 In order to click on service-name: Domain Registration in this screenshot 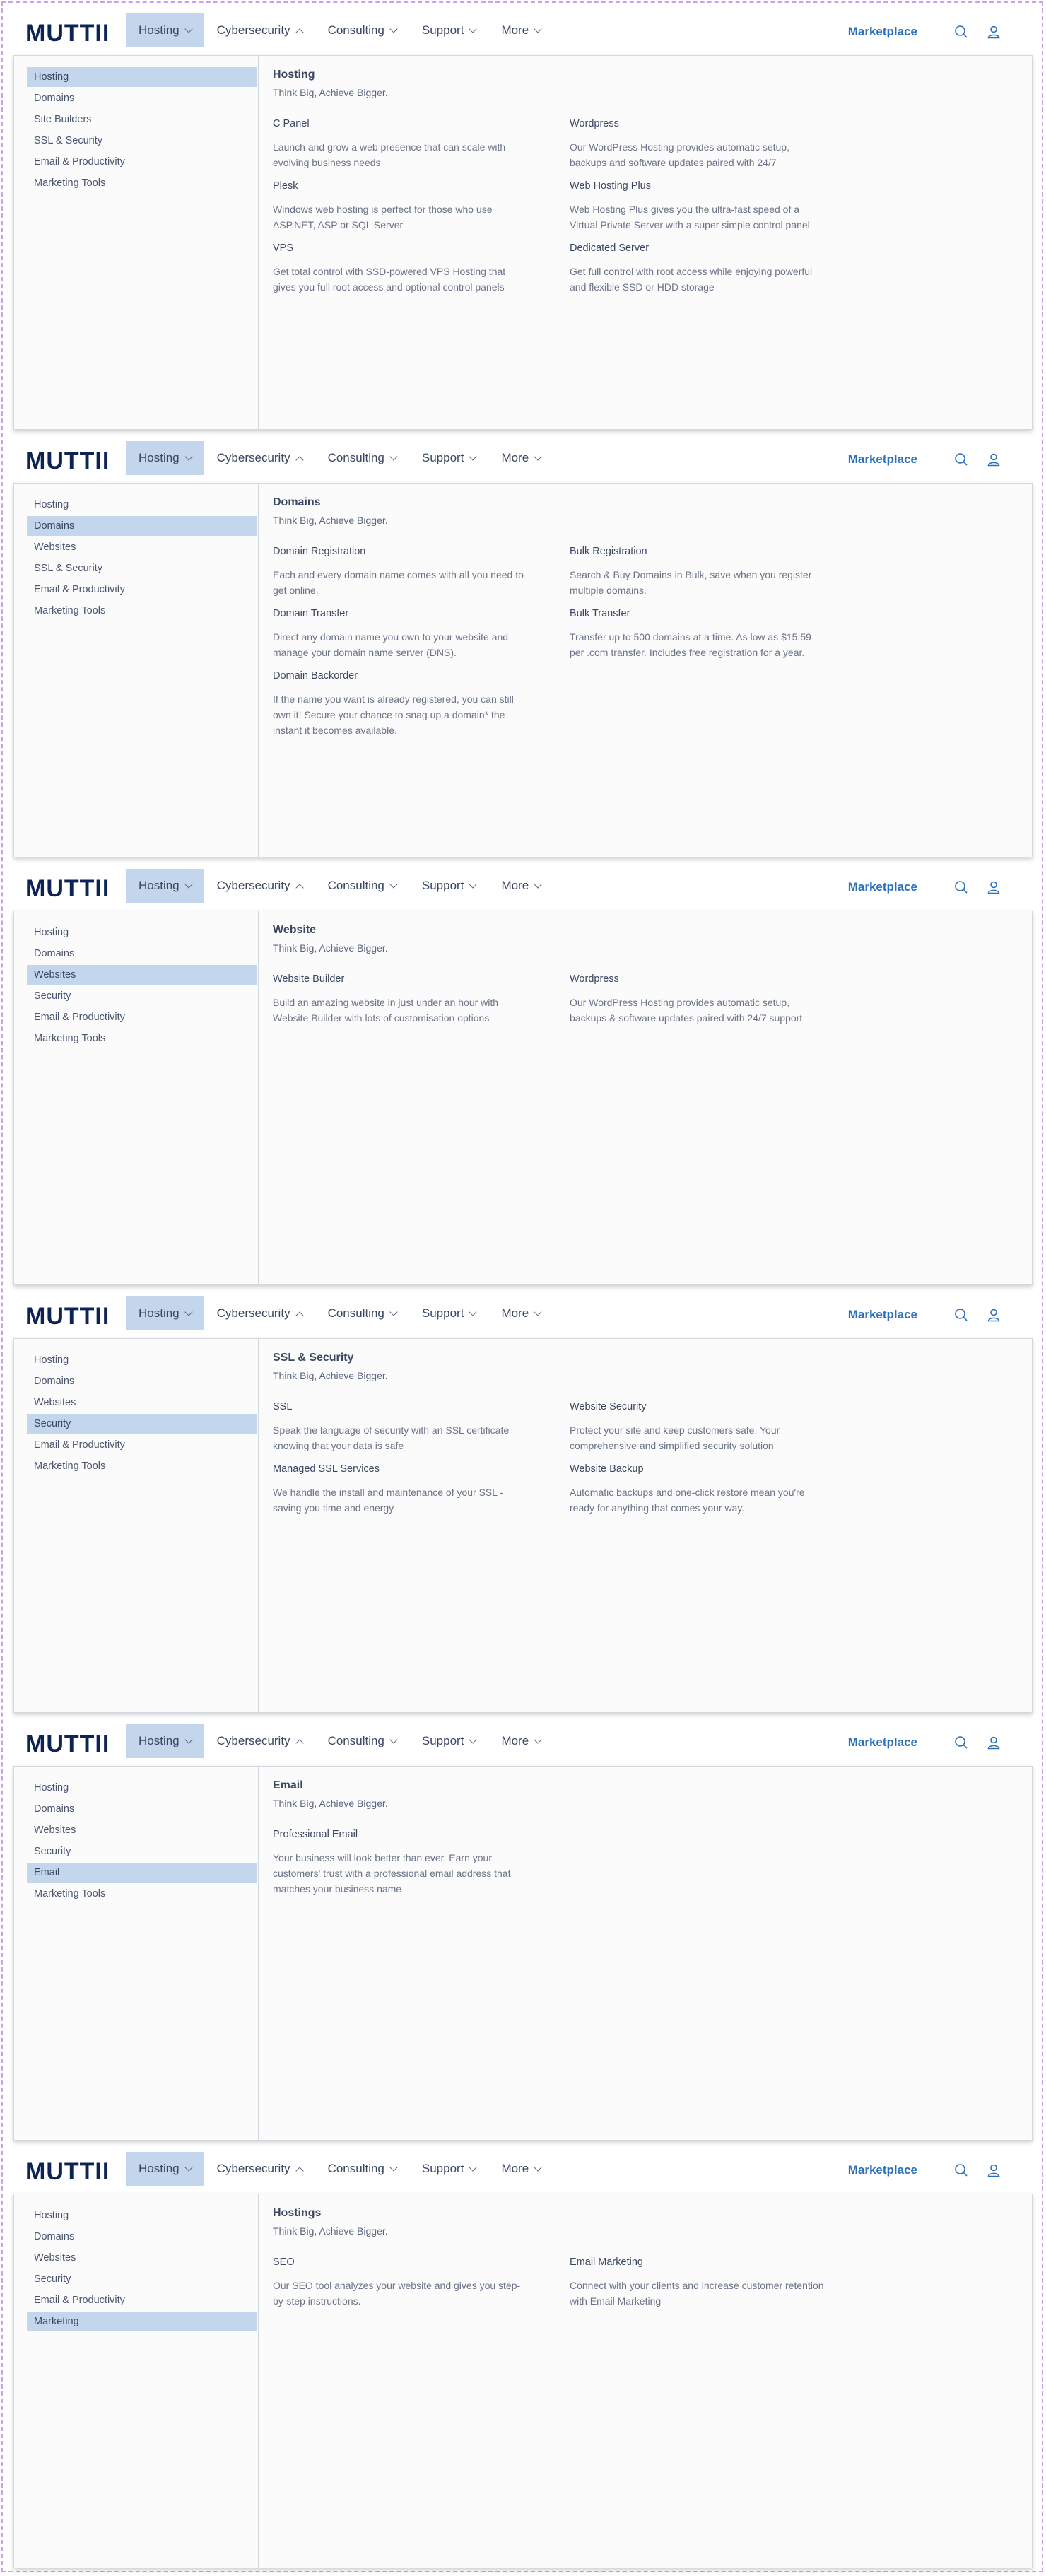, I will do `click(421, 552)`.